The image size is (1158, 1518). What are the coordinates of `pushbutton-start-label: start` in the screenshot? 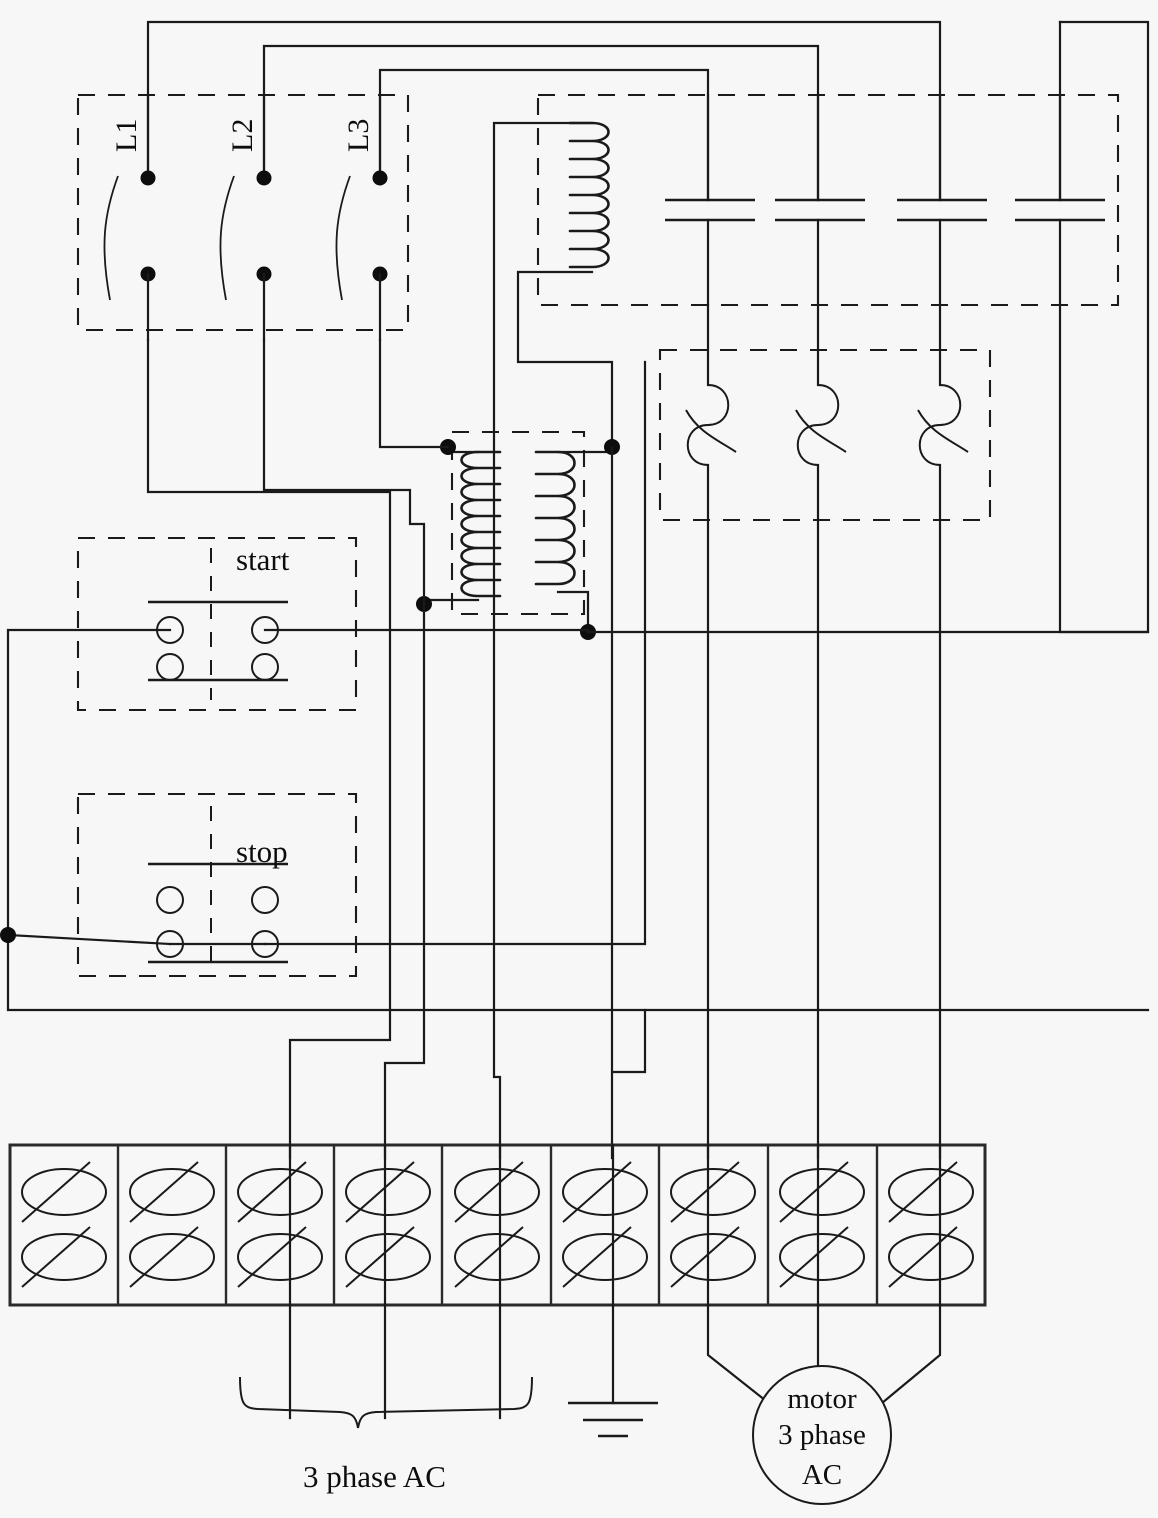 It's located at (263, 559).